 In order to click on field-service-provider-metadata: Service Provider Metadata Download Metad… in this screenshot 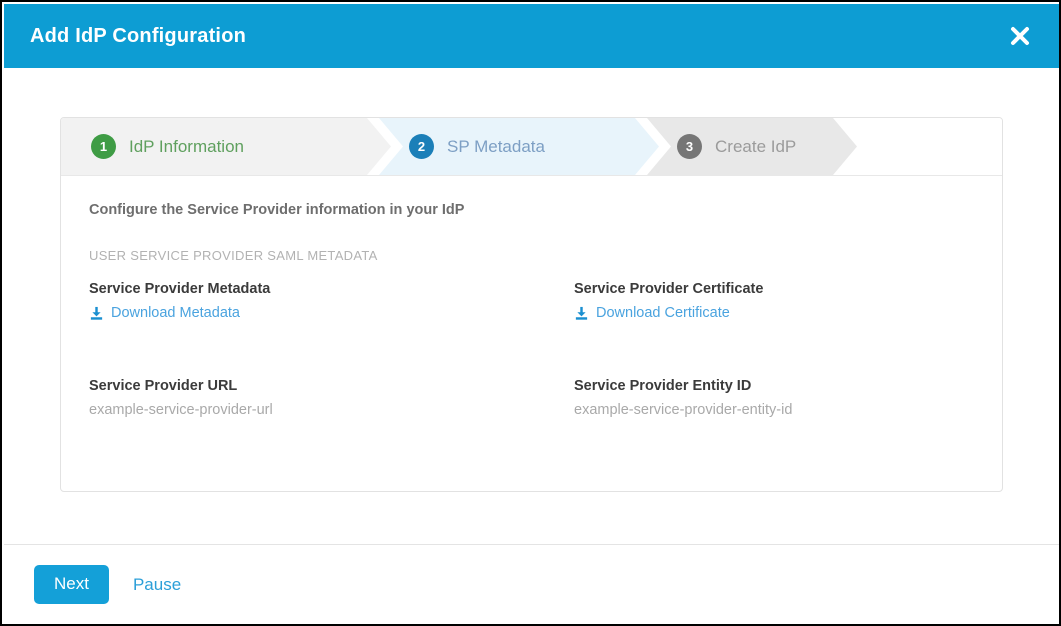, I will do `click(331, 303)`.